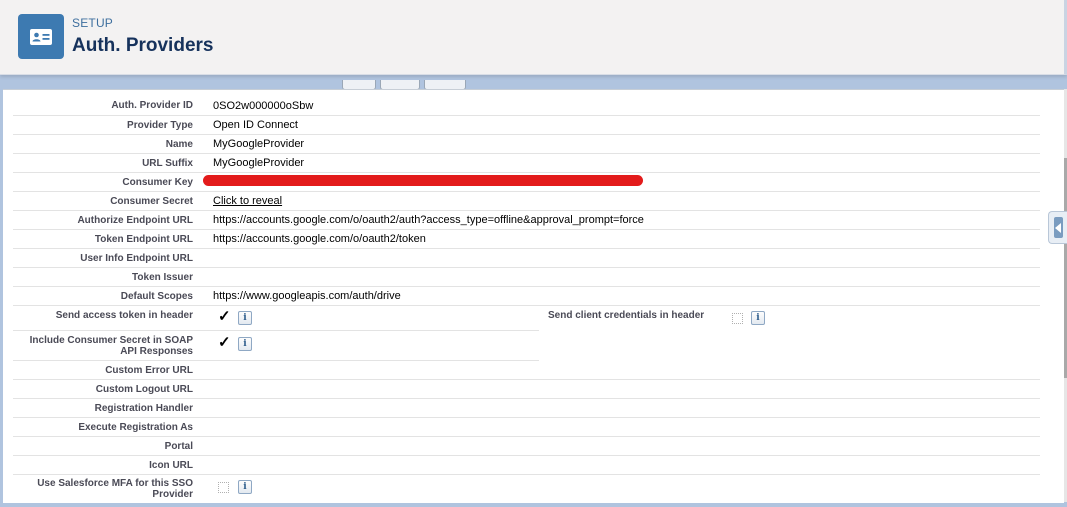  Describe the element at coordinates (144, 389) in the screenshot. I see `field-label: Custom Logout URL` at that location.